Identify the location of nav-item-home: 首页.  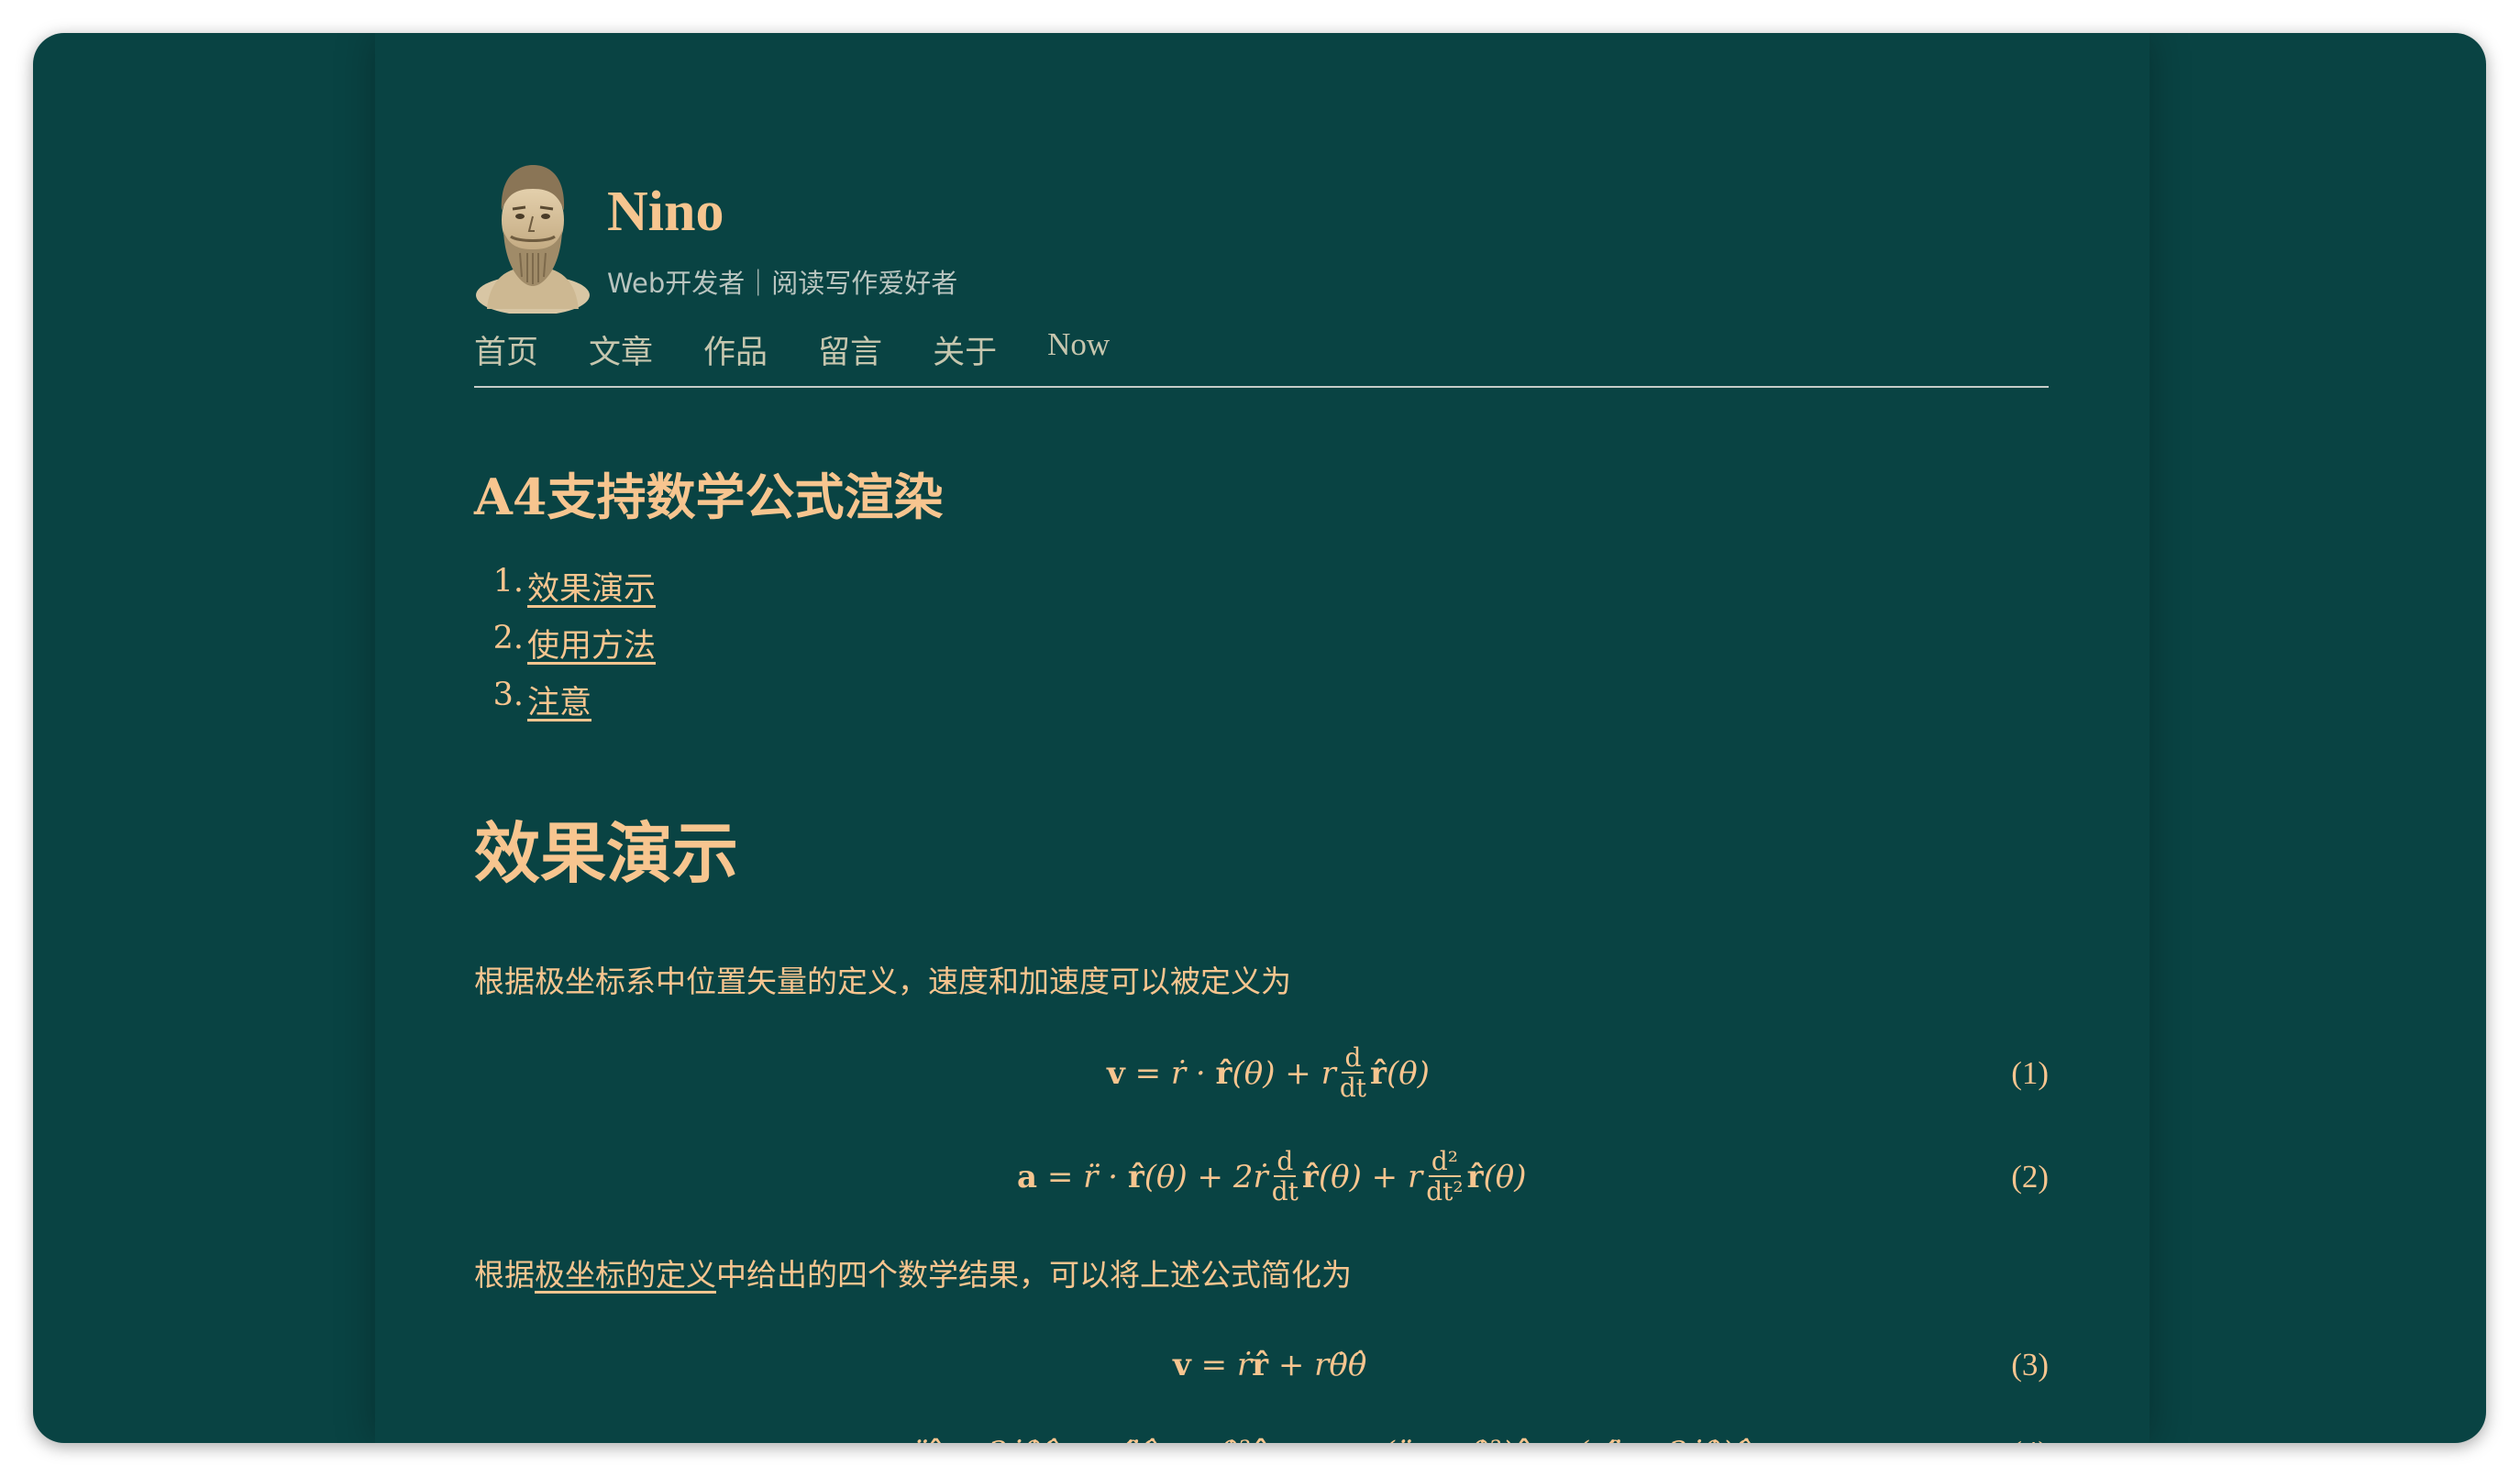
(506, 349).